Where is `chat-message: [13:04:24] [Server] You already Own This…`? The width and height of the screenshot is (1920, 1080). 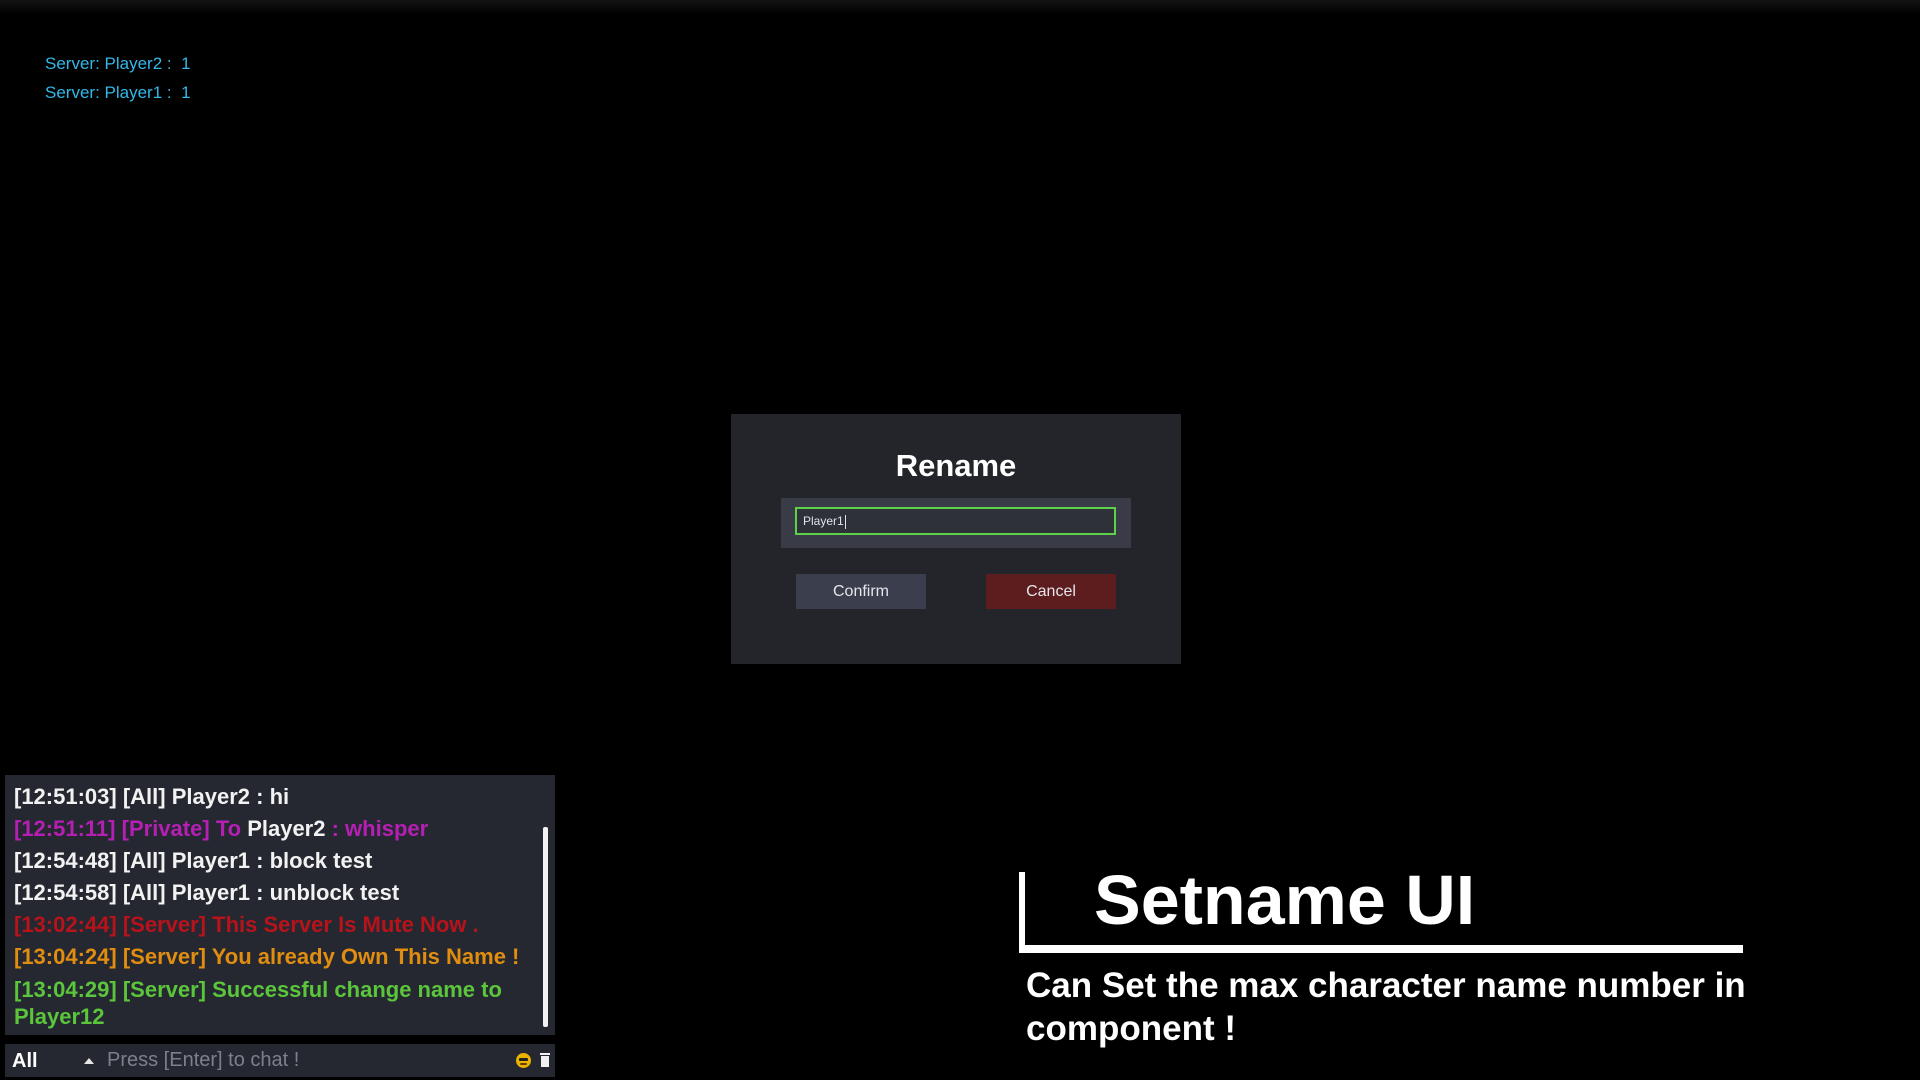
chat-message: [13:04:24] [Server] You already Own This… is located at coordinates (267, 956).